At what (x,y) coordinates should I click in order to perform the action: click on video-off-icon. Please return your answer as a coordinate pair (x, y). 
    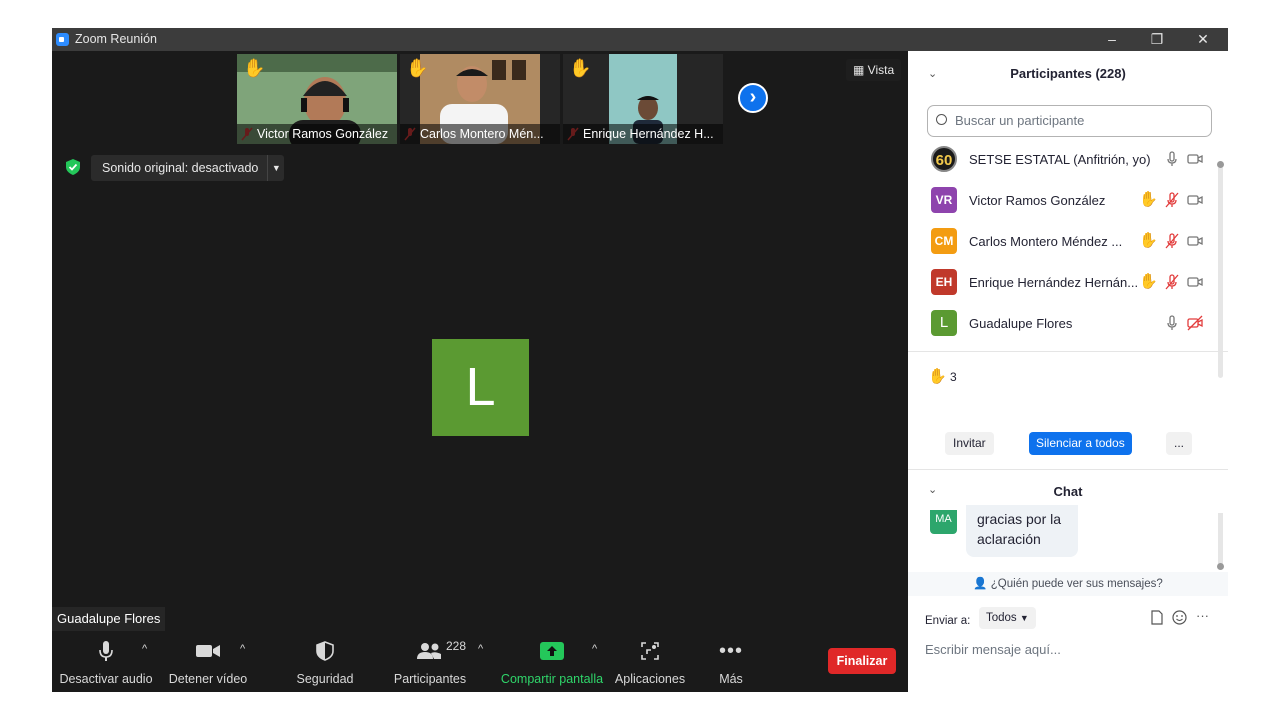
    Looking at the image, I should click on (1195, 323).